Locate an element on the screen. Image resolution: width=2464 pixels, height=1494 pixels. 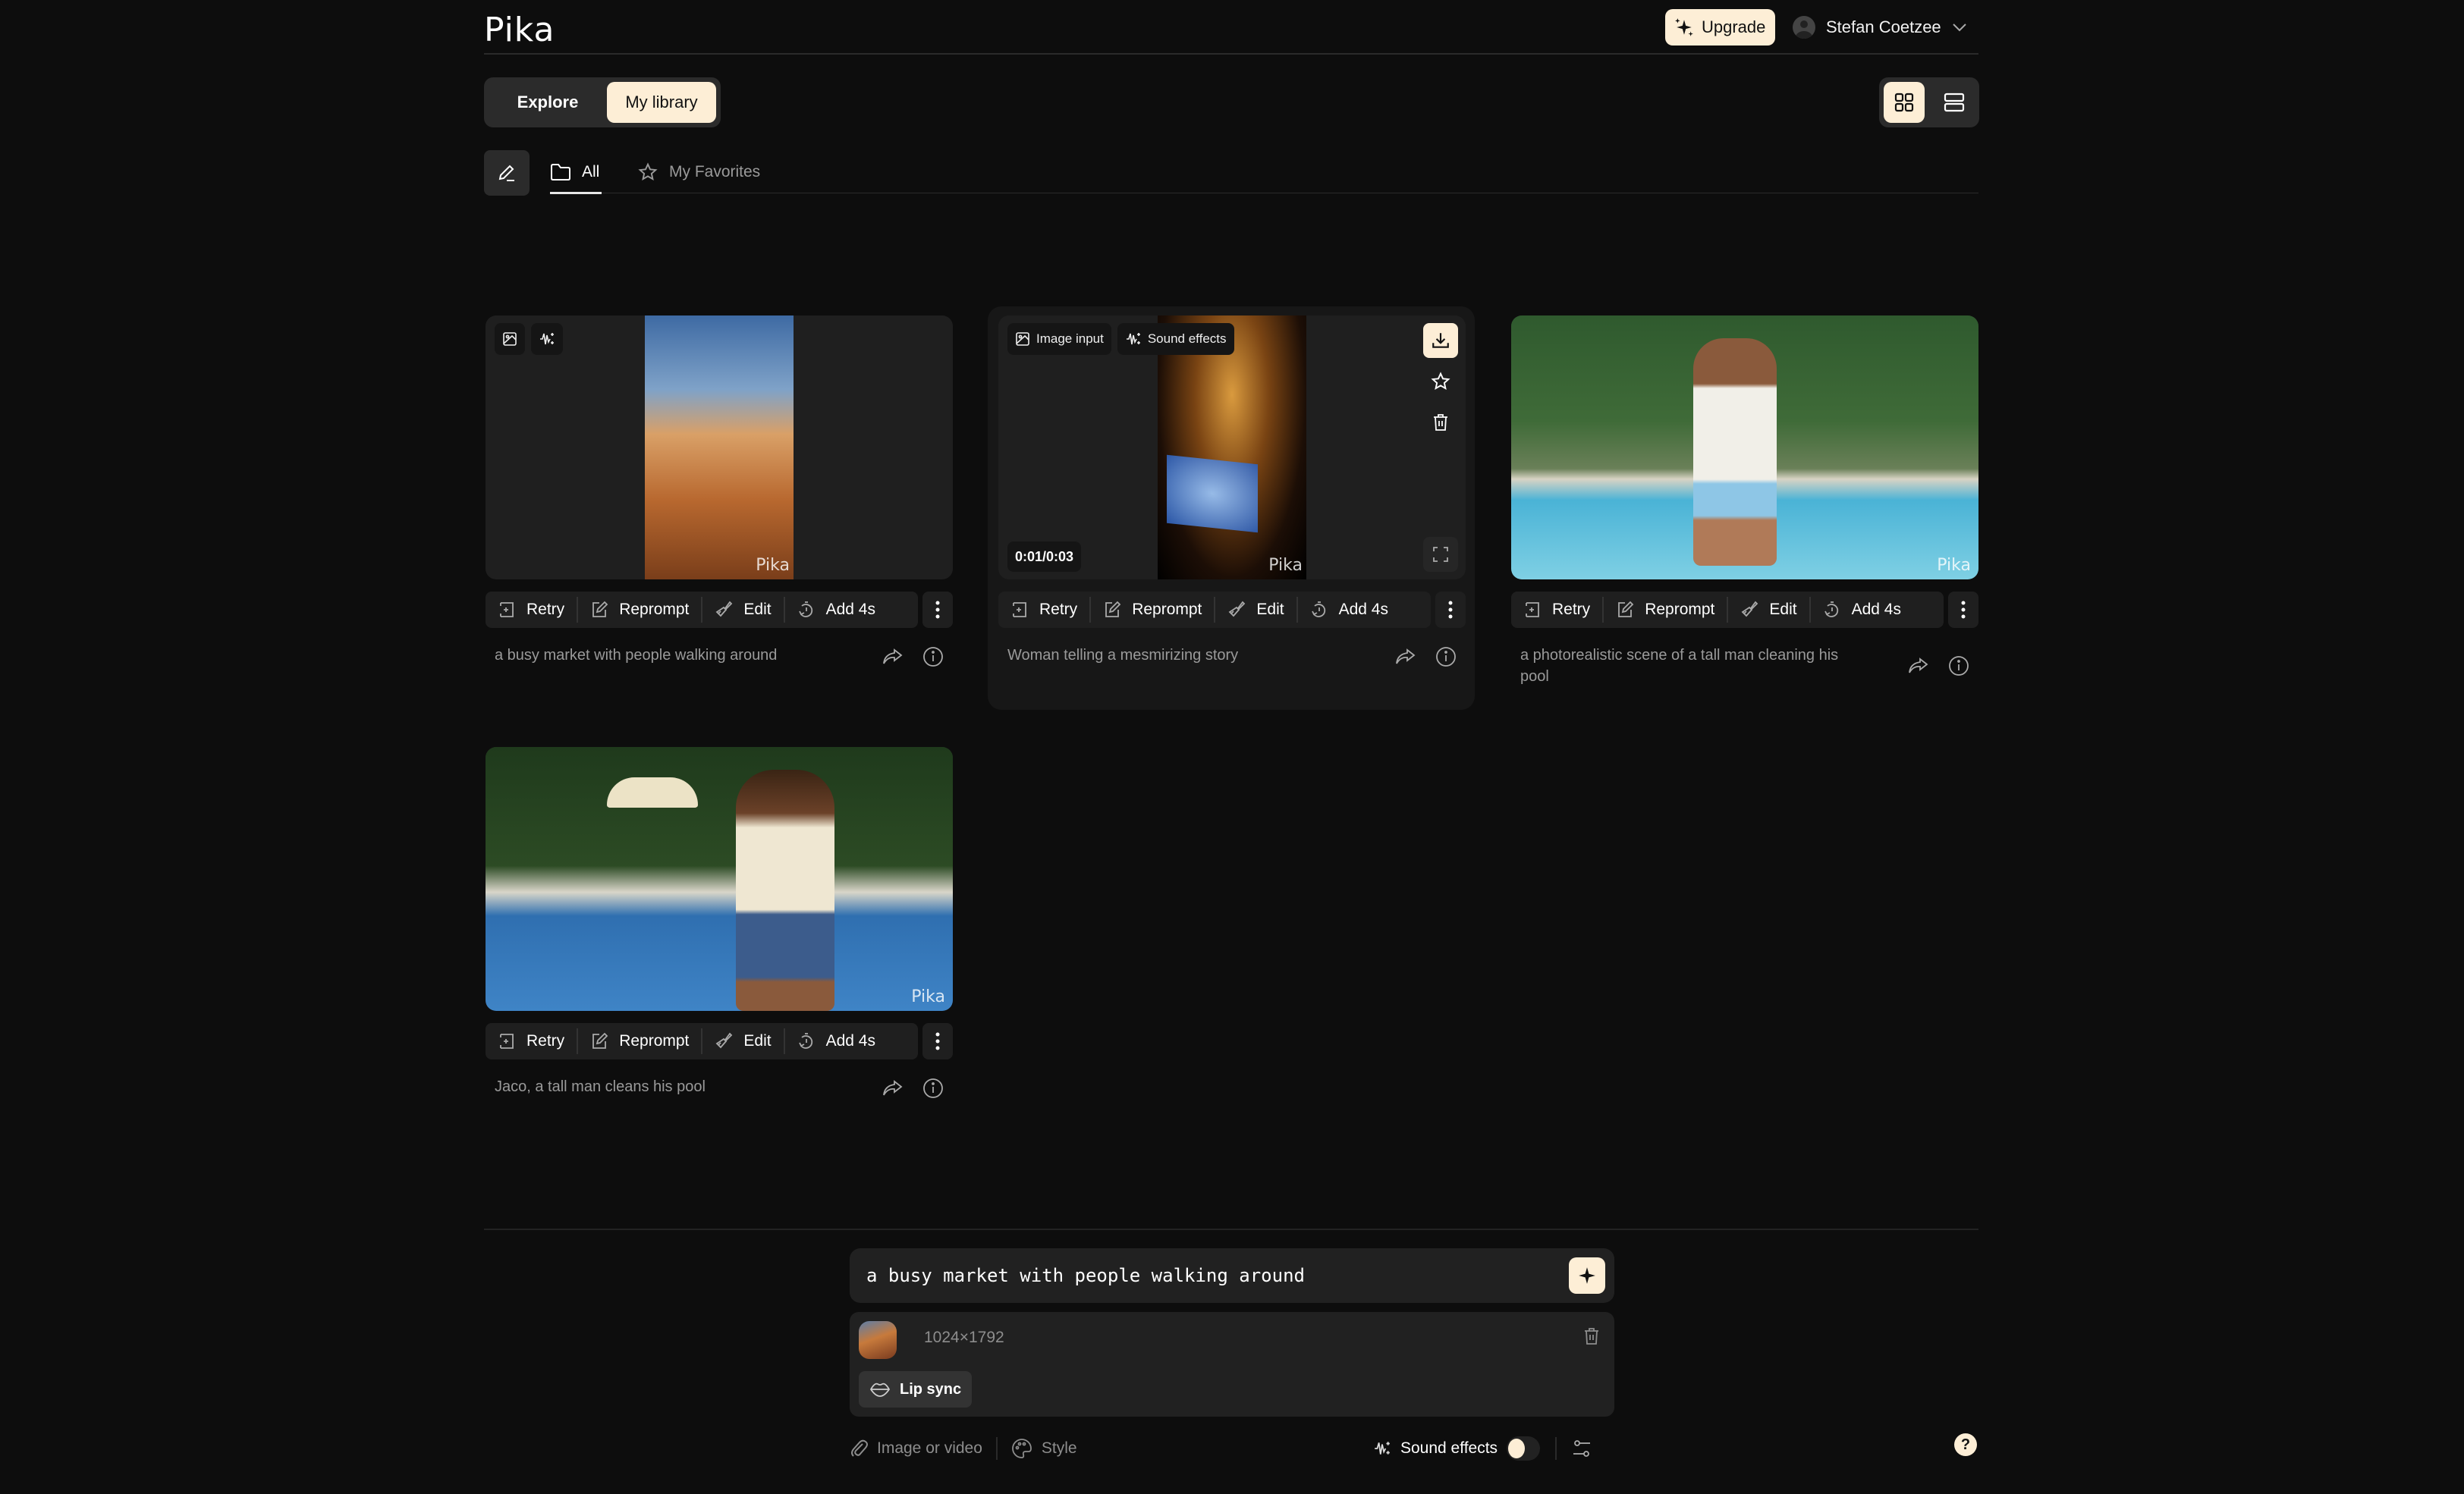
pika-logo: Pika is located at coordinates (519, 30).